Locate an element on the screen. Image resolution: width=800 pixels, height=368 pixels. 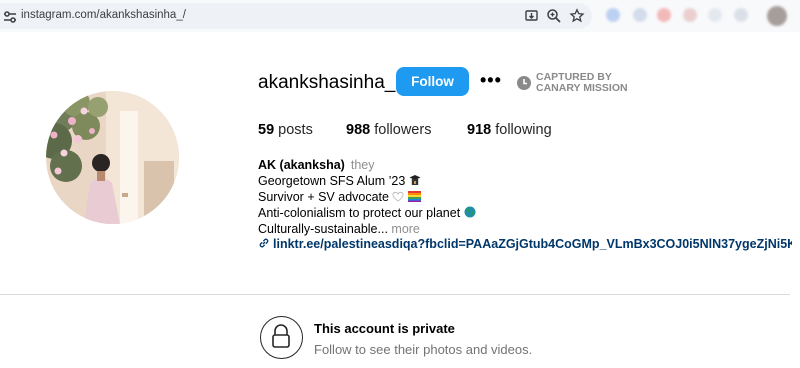
lock-icon is located at coordinates (281, 336).